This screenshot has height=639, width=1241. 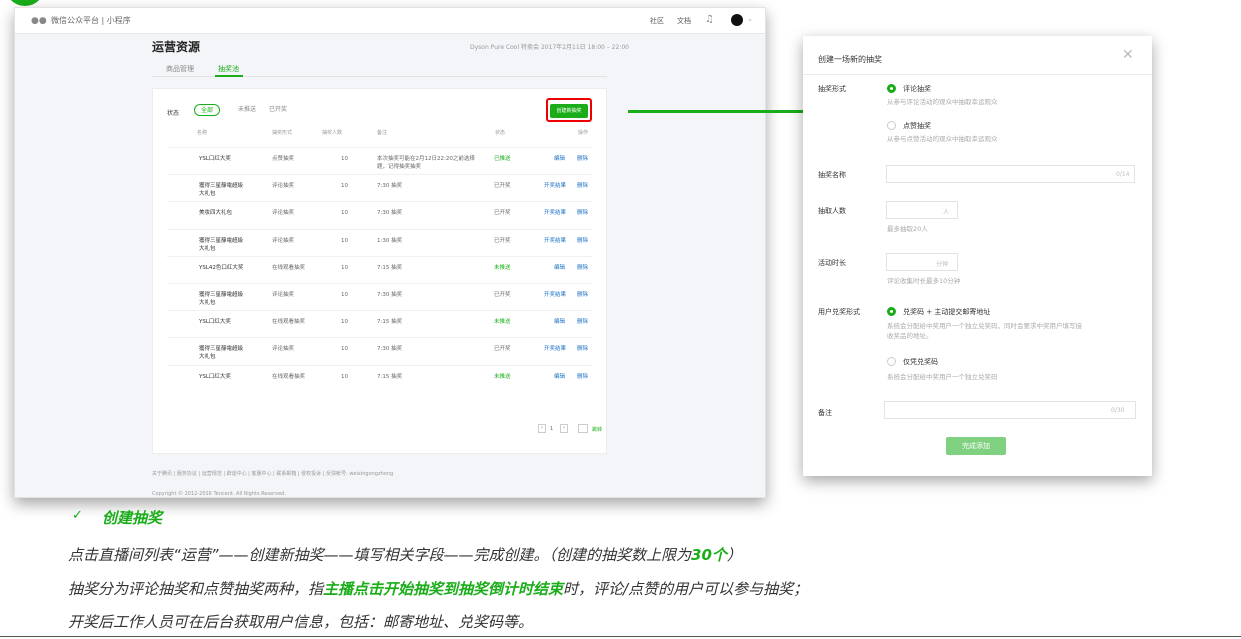 I want to click on opt-redeem-code: 仅凭兑奖码, so click(x=920, y=362).